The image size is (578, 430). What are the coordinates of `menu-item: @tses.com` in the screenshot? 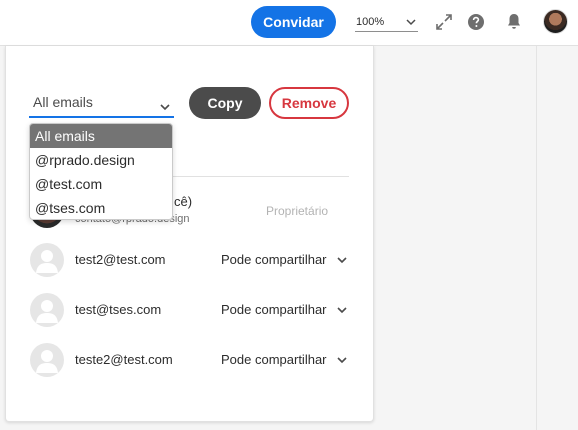 It's located at (101, 207).